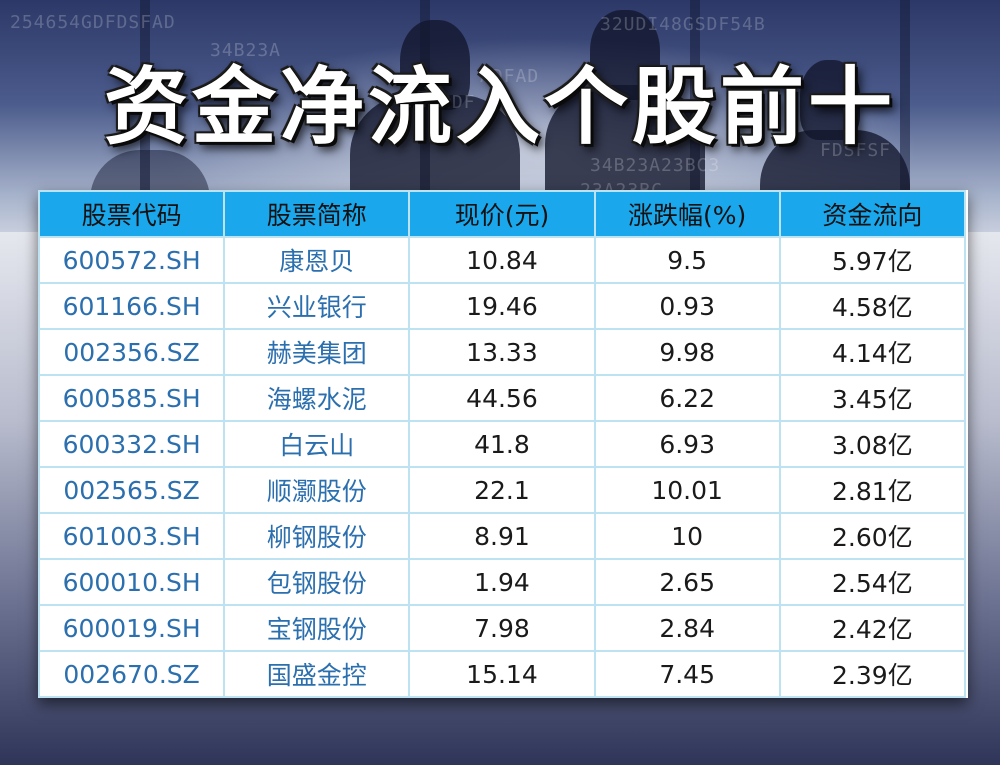 The height and width of the screenshot is (765, 1000). Describe the element at coordinates (317, 260) in the screenshot. I see `stock-name: 康恩贝` at that location.